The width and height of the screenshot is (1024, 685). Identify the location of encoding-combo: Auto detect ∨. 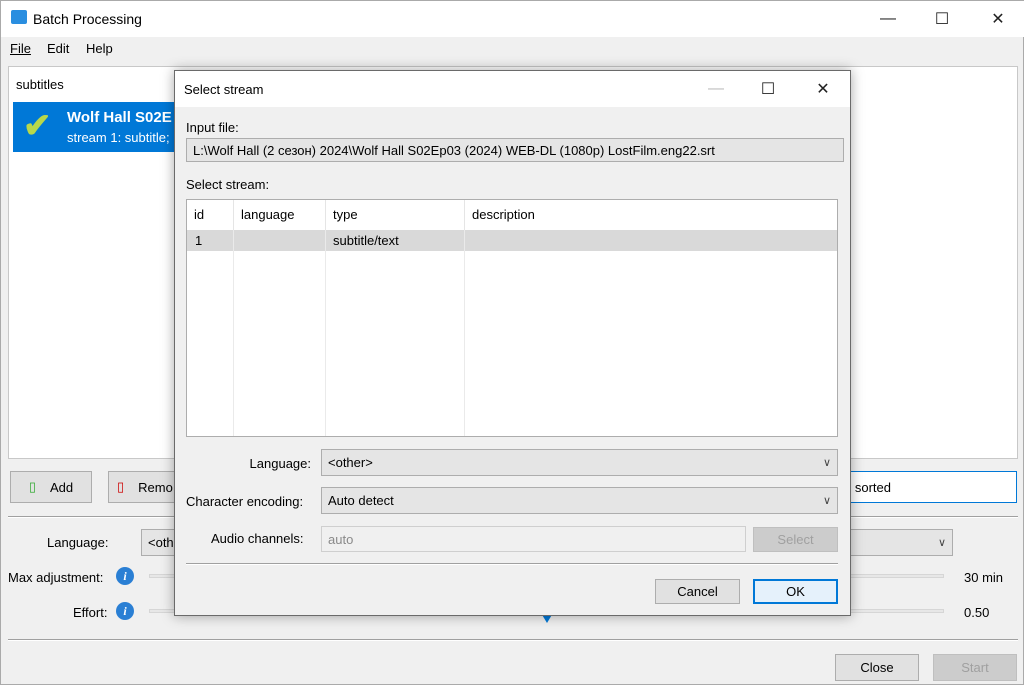
(579, 500).